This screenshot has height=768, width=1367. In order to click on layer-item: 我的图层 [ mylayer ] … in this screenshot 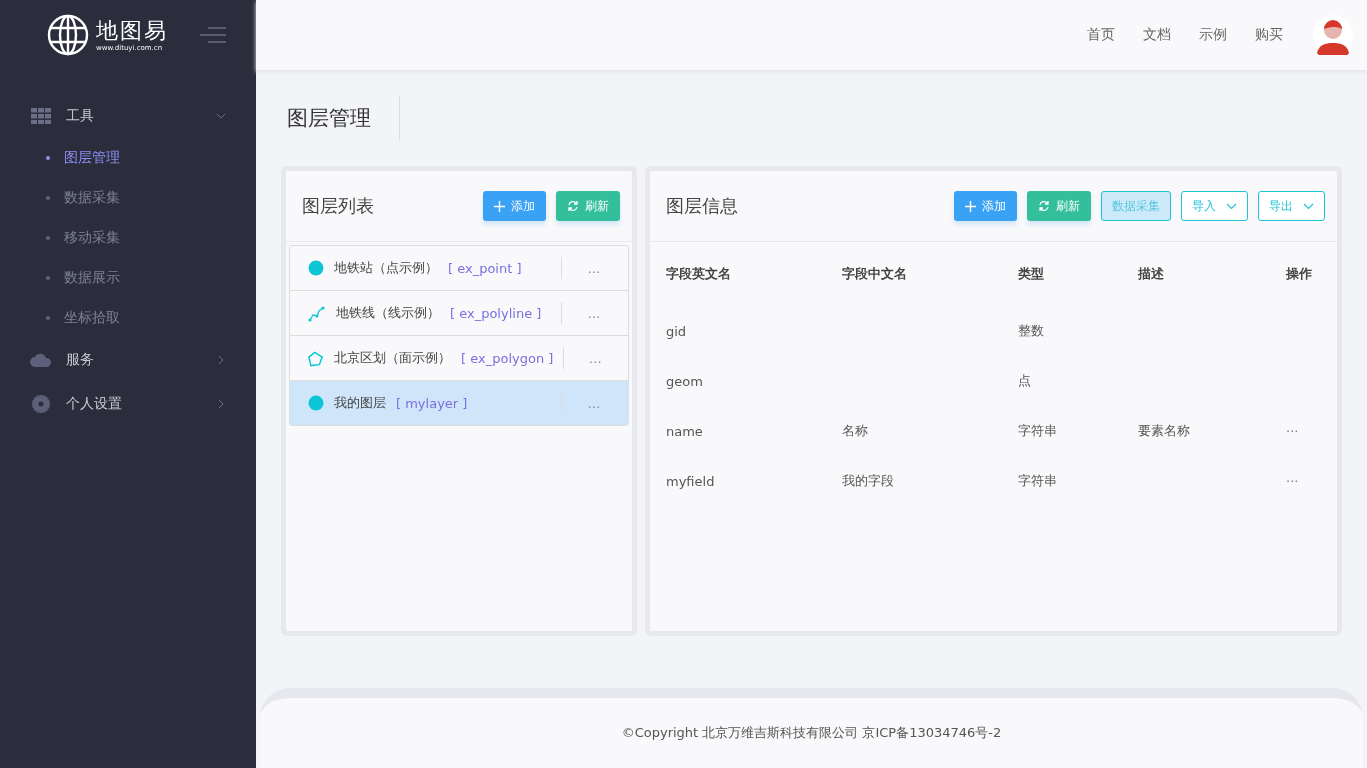, I will do `click(459, 403)`.